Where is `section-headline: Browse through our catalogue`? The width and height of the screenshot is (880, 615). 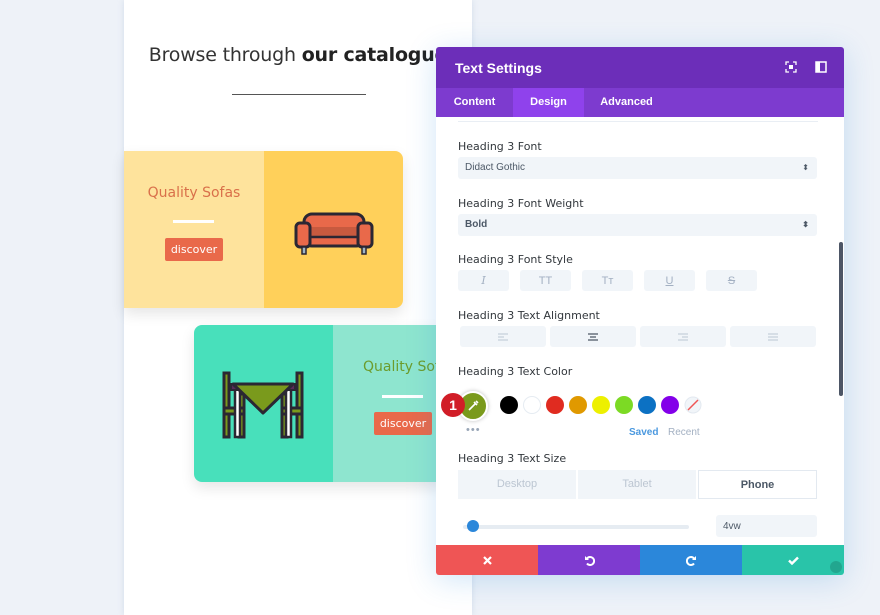
section-headline: Browse through our catalogue is located at coordinates (298, 55).